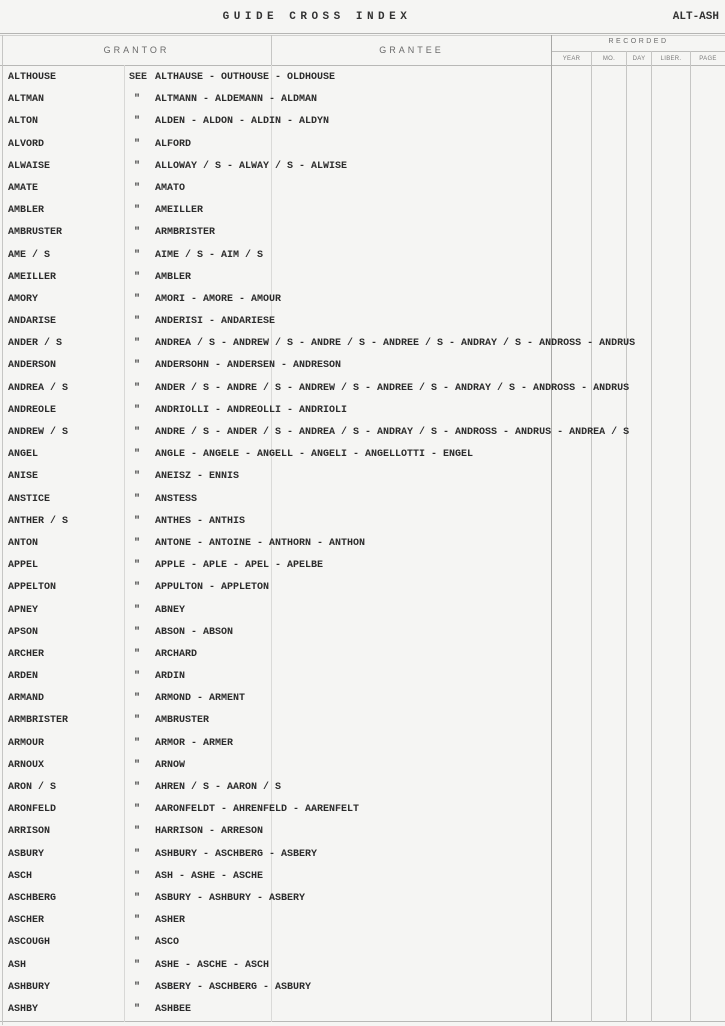 This screenshot has height=1026, width=725. Describe the element at coordinates (170, 610) in the screenshot. I see `grantee-names: ABNEY` at that location.